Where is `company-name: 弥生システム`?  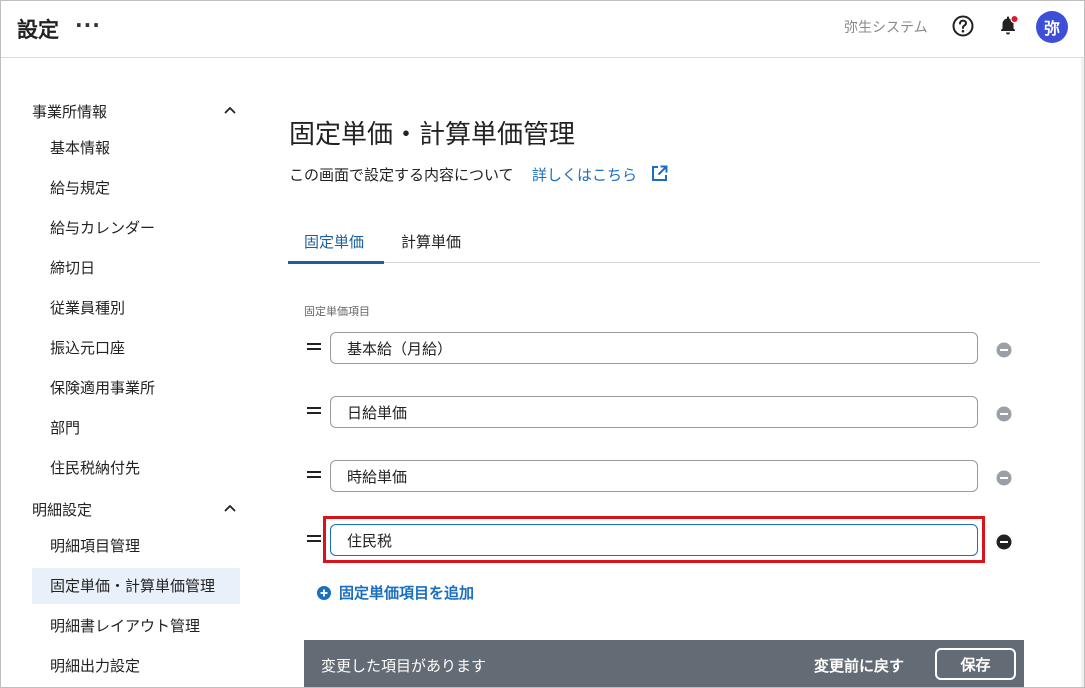
company-name: 弥生システム is located at coordinates (886, 27).